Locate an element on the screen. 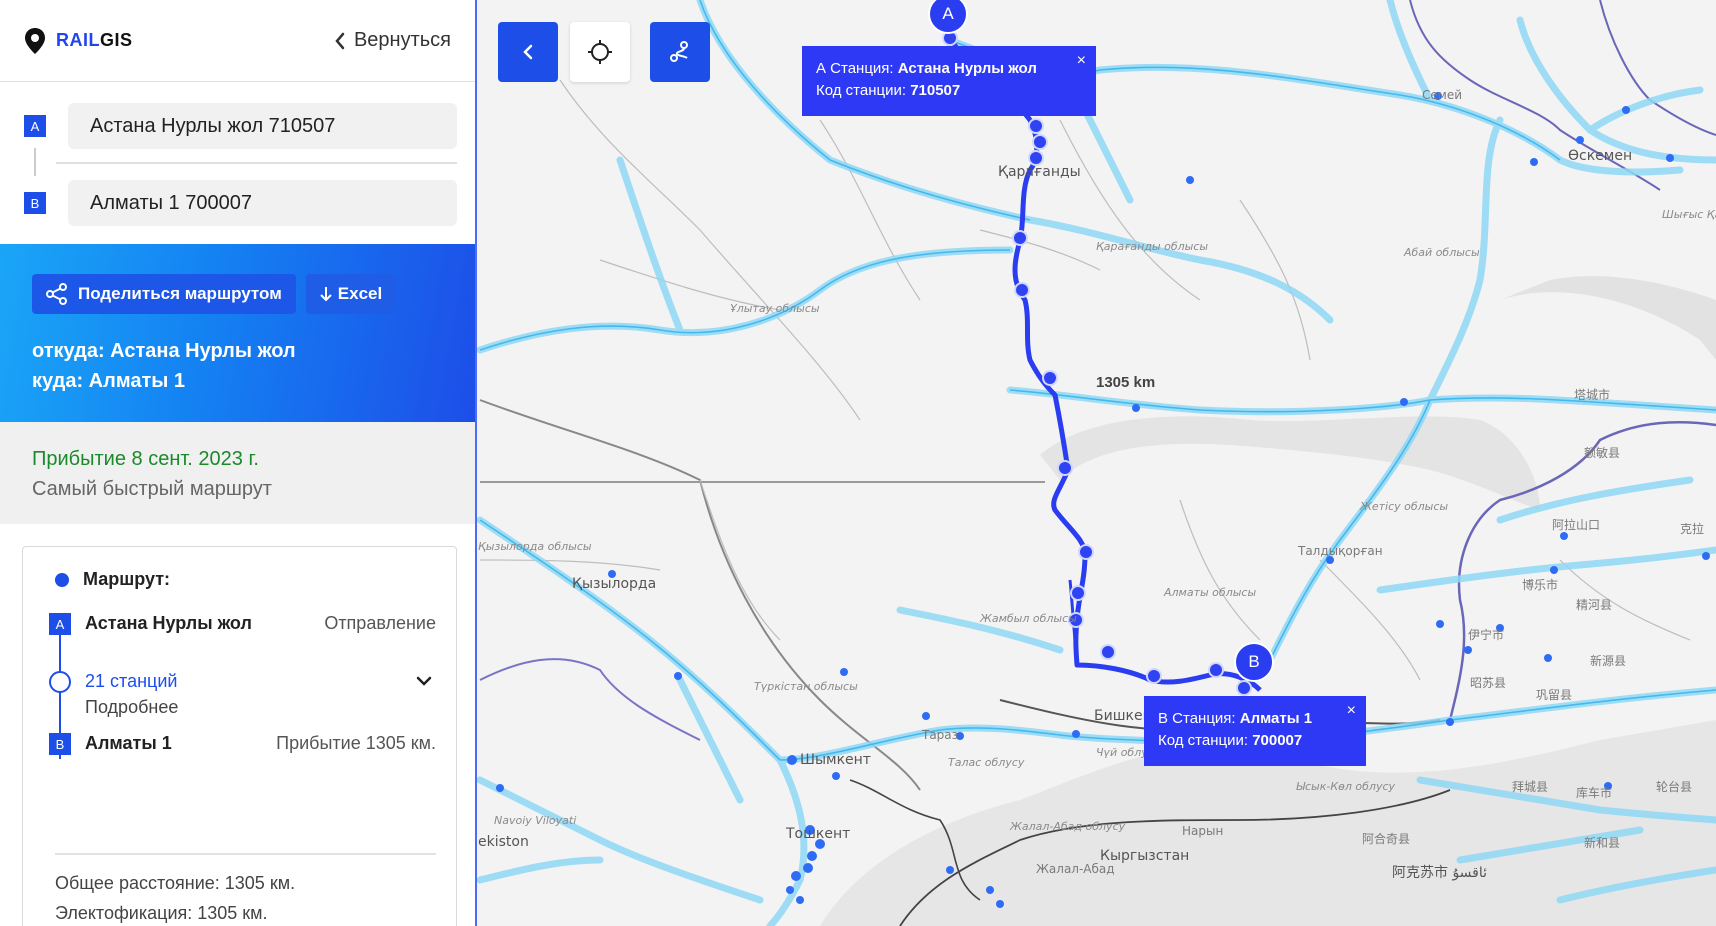 The width and height of the screenshot is (1716, 926). station-a-field: Астана Нурлы жол 710507 is located at coordinates (262, 126).